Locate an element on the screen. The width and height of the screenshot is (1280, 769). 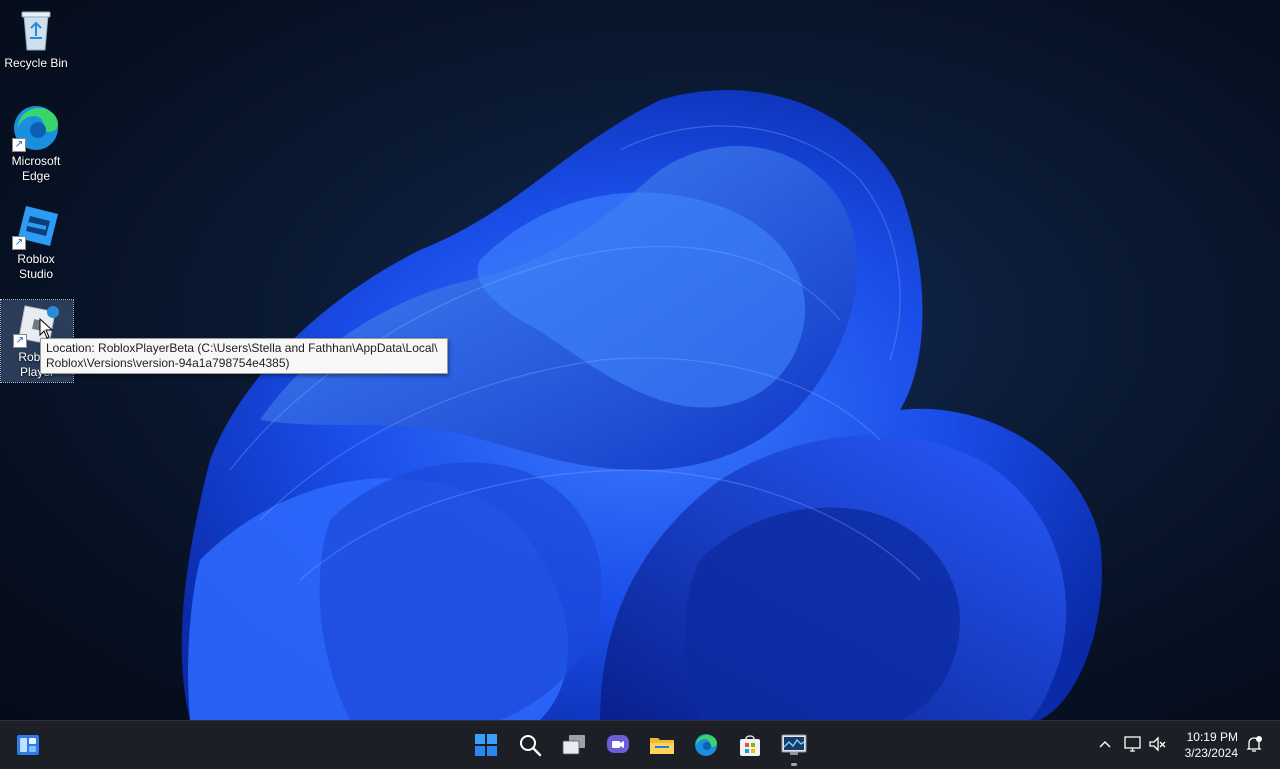
file-explorer-icon is located at coordinates (662, 746).